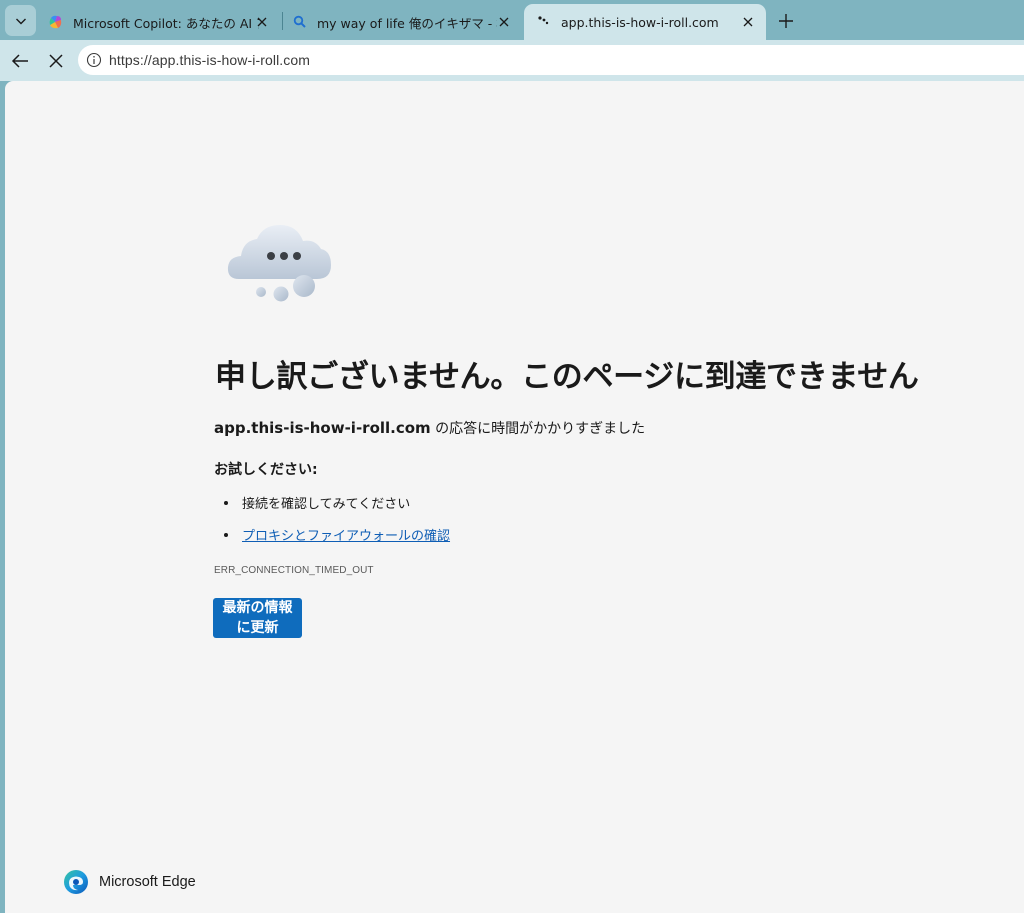 Image resolution: width=1024 pixels, height=913 pixels. What do you see at coordinates (294, 570) in the screenshot?
I see `error-code: ERR_CONNECTION_TIMED_OUT` at bounding box center [294, 570].